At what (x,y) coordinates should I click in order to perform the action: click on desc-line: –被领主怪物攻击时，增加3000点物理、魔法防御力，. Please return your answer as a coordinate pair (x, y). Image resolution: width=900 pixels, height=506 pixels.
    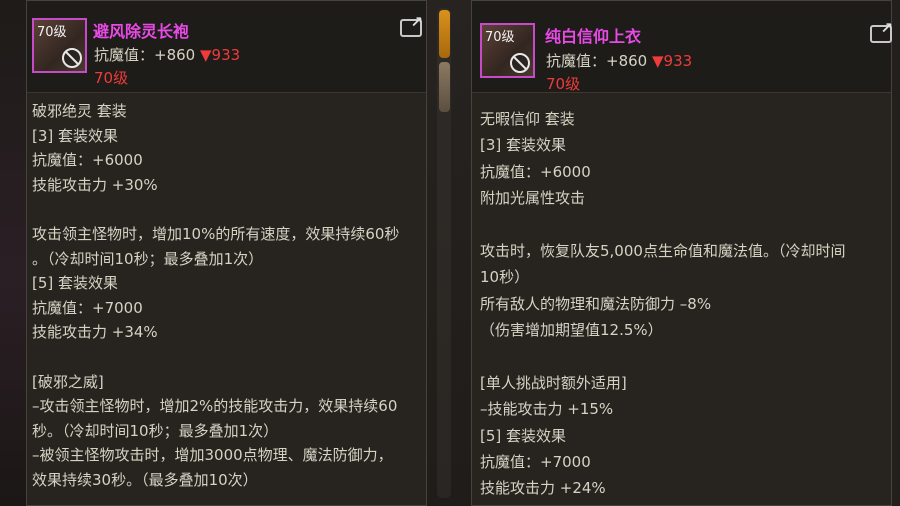
    Looking at the image, I should click on (212, 455).